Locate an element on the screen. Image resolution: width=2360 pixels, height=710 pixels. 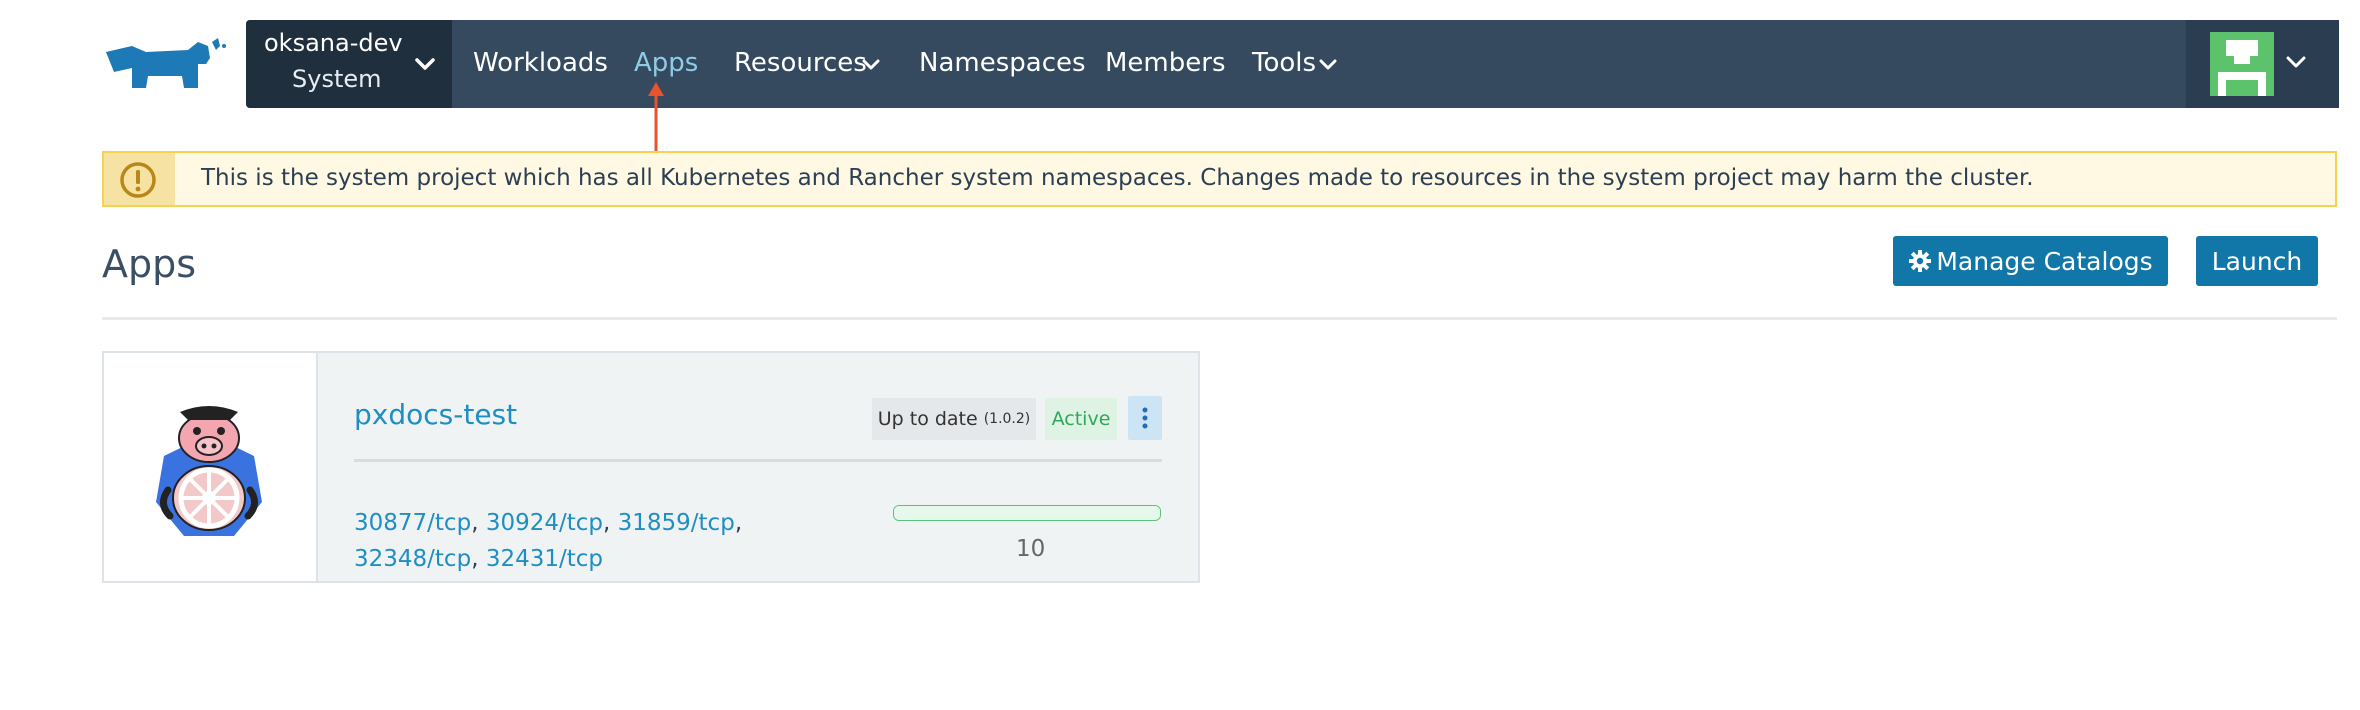
update-status-badge: Up to date (1.0.2) is located at coordinates (954, 419).